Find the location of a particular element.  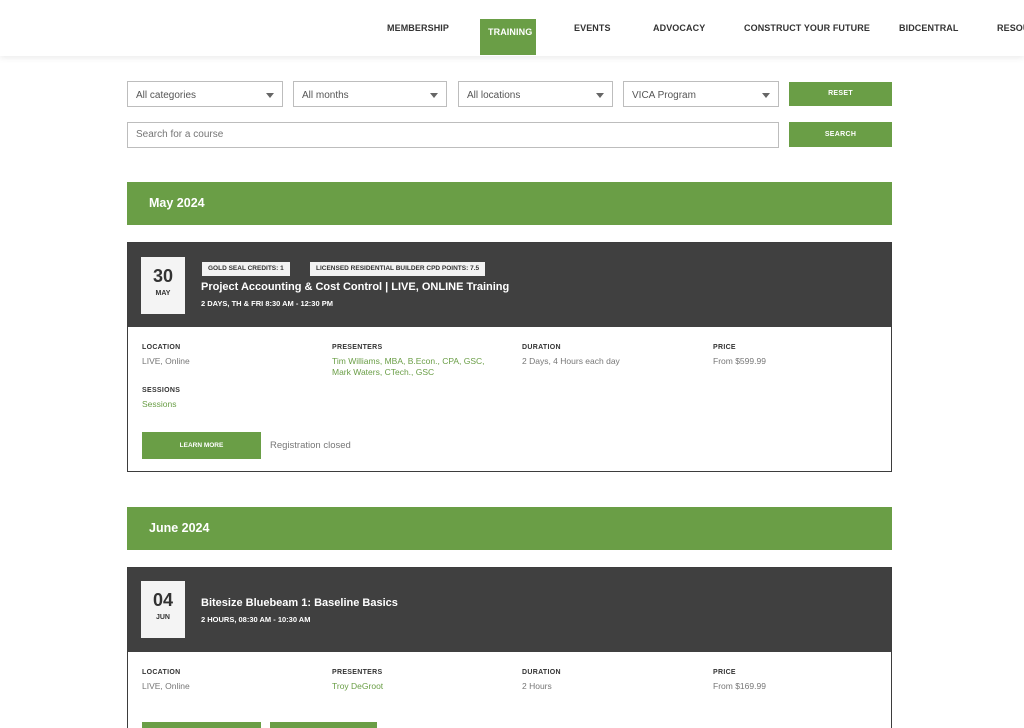

search-input is located at coordinates (453, 135).